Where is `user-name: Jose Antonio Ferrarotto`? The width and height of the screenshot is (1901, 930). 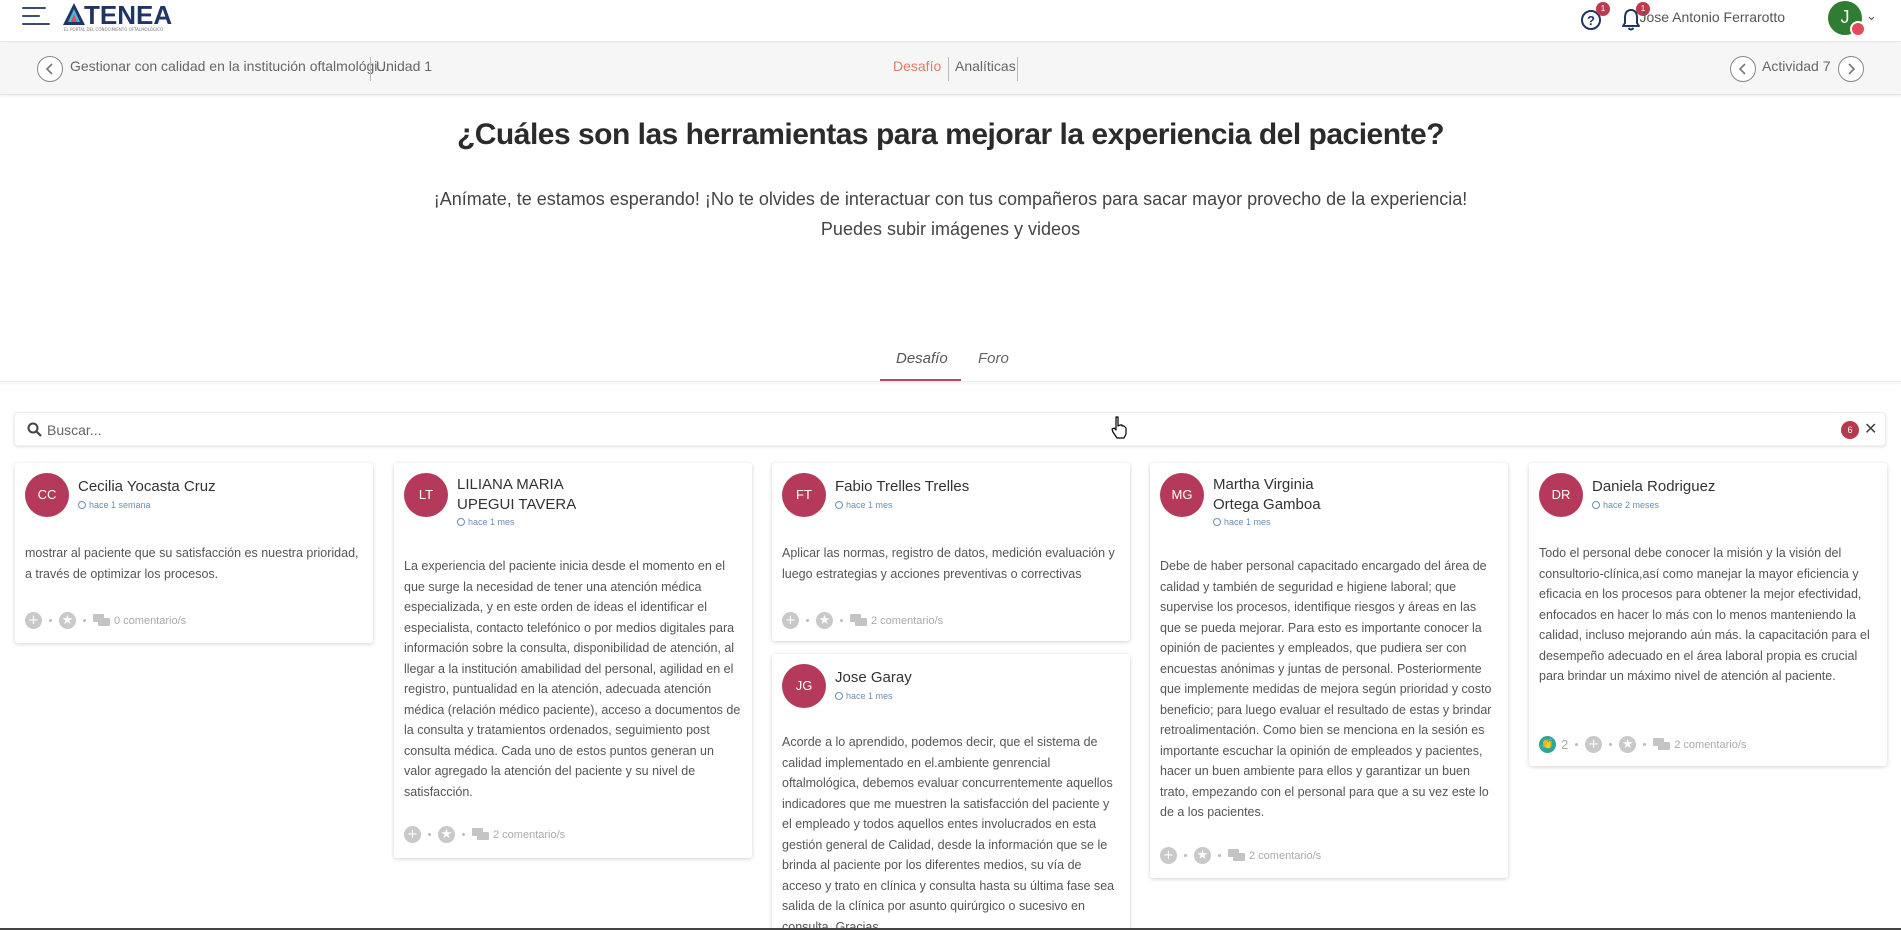
user-name: Jose Antonio Ferrarotto is located at coordinates (1712, 17).